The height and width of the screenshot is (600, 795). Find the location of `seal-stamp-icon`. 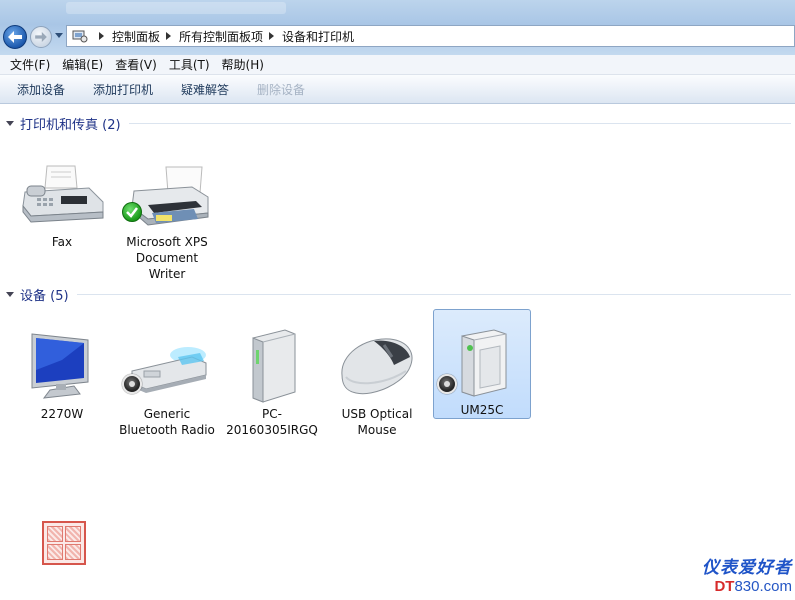

seal-stamp-icon is located at coordinates (64, 543).